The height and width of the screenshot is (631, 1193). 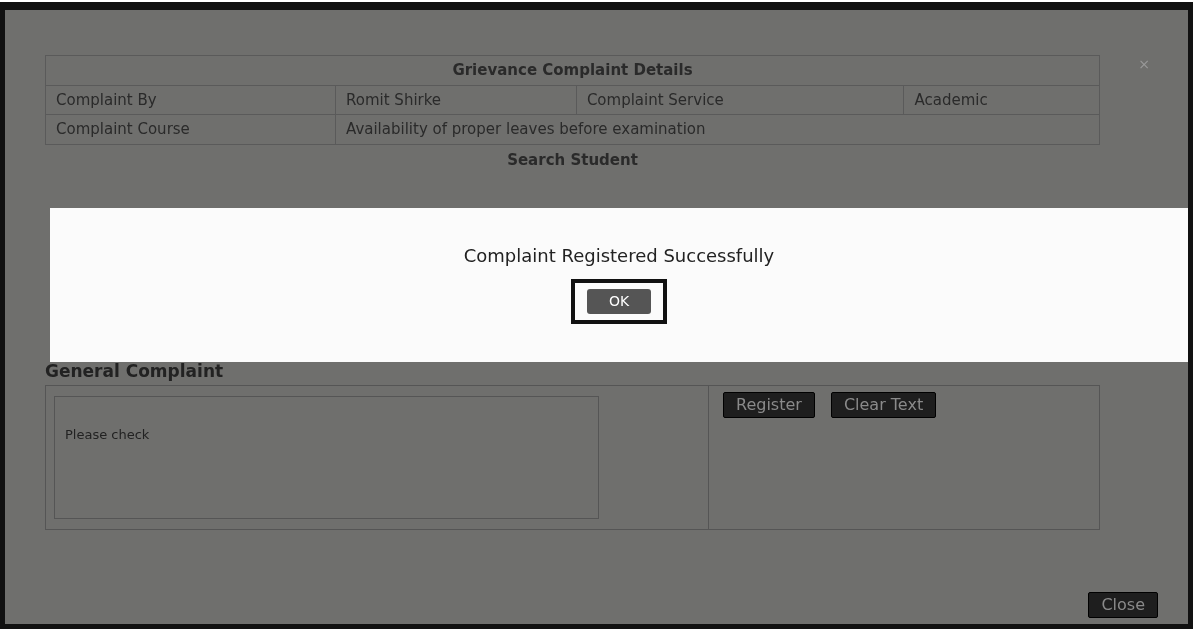 I want to click on section-title: General Complaint, so click(x=135, y=371).